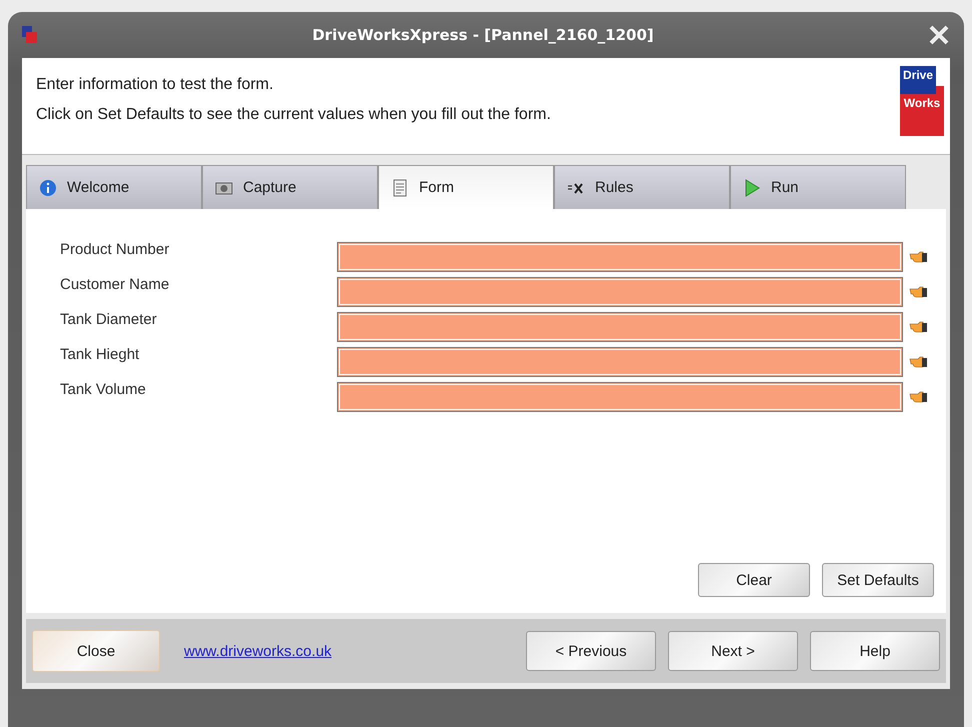  What do you see at coordinates (754, 580) in the screenshot?
I see `clear-button: Clear` at bounding box center [754, 580].